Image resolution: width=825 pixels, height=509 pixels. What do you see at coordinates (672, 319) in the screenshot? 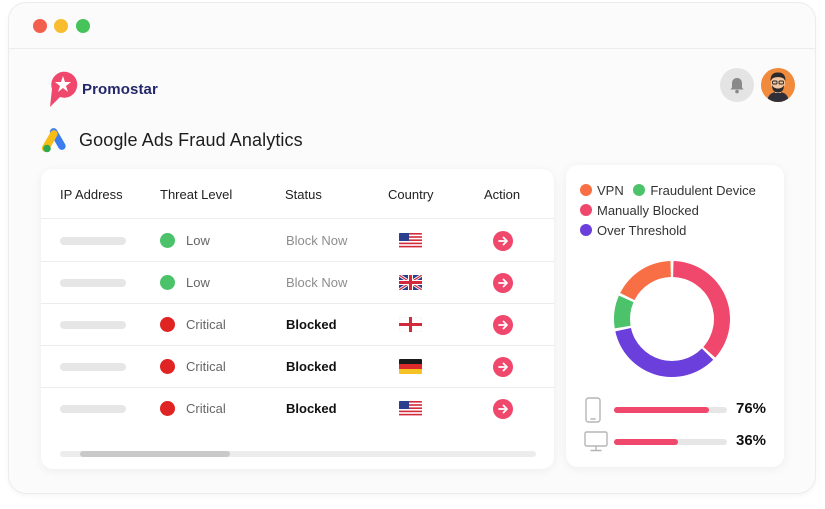
I see `donut-chart` at bounding box center [672, 319].